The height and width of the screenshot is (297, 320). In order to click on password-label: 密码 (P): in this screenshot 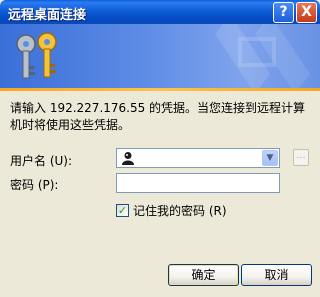, I will do `click(34, 185)`.